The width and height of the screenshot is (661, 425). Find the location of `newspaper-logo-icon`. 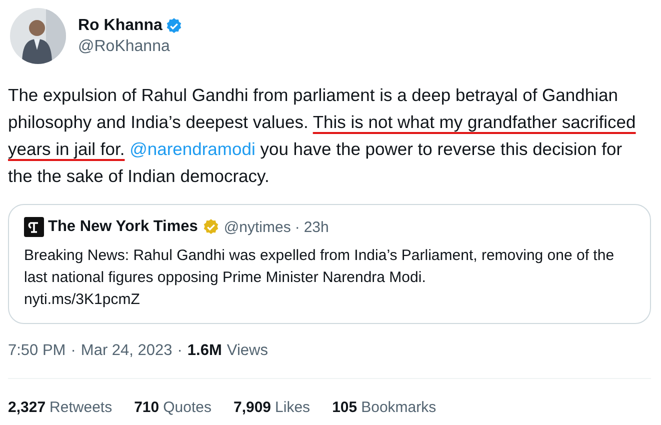

newspaper-logo-icon is located at coordinates (34, 227).